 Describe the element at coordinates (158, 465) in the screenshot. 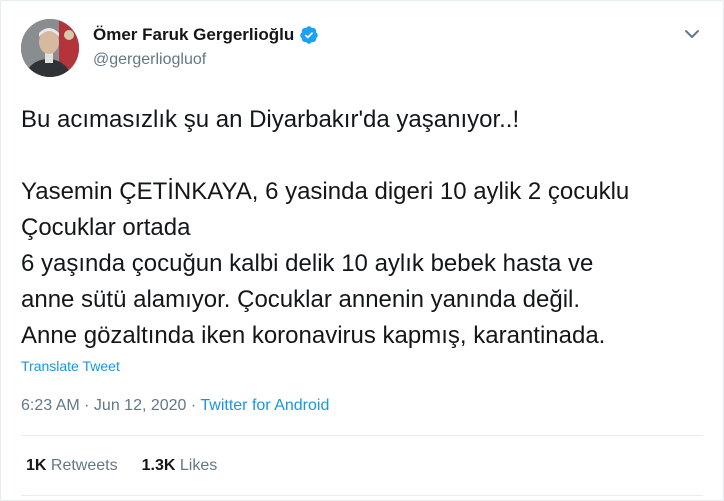

I see `likes-count: 1.3K` at that location.